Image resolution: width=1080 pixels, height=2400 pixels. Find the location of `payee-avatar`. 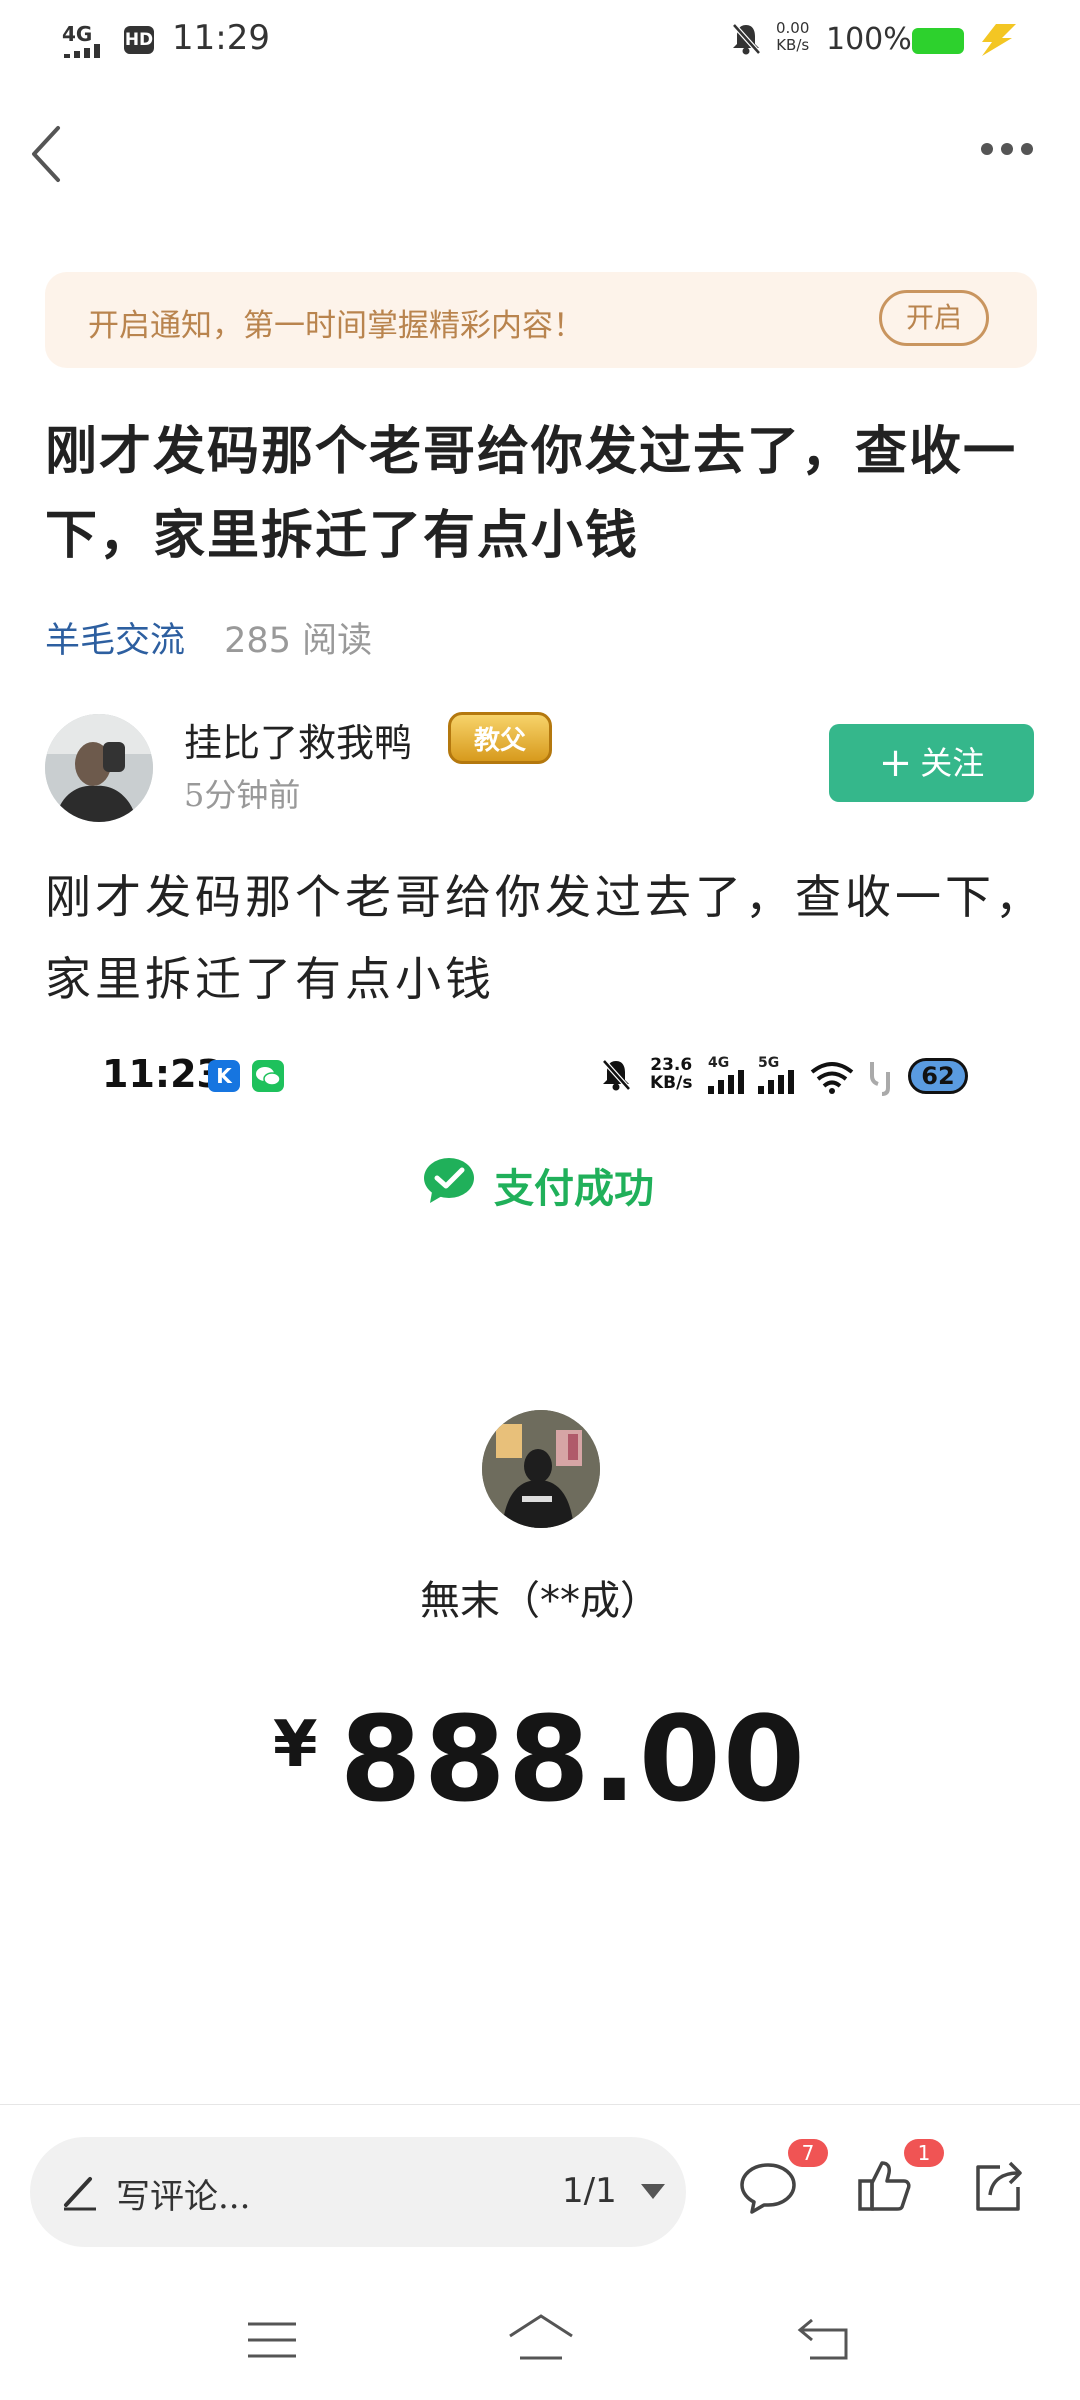

payee-avatar is located at coordinates (541, 1469).